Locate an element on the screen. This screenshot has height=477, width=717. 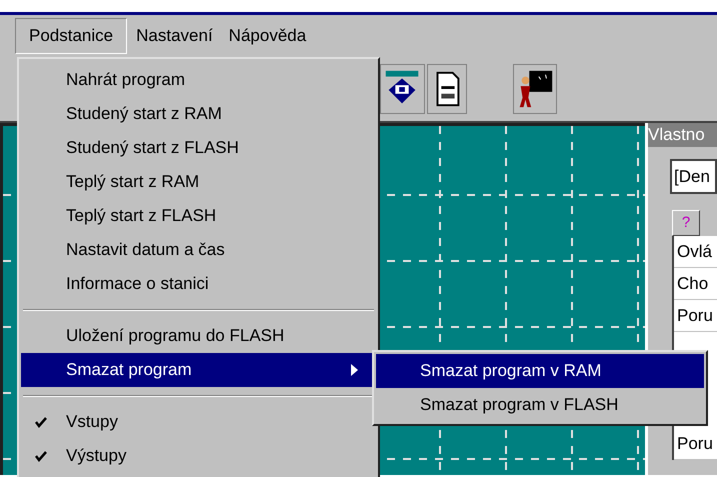
menu-item: Studený start z RAM is located at coordinates (198, 114).